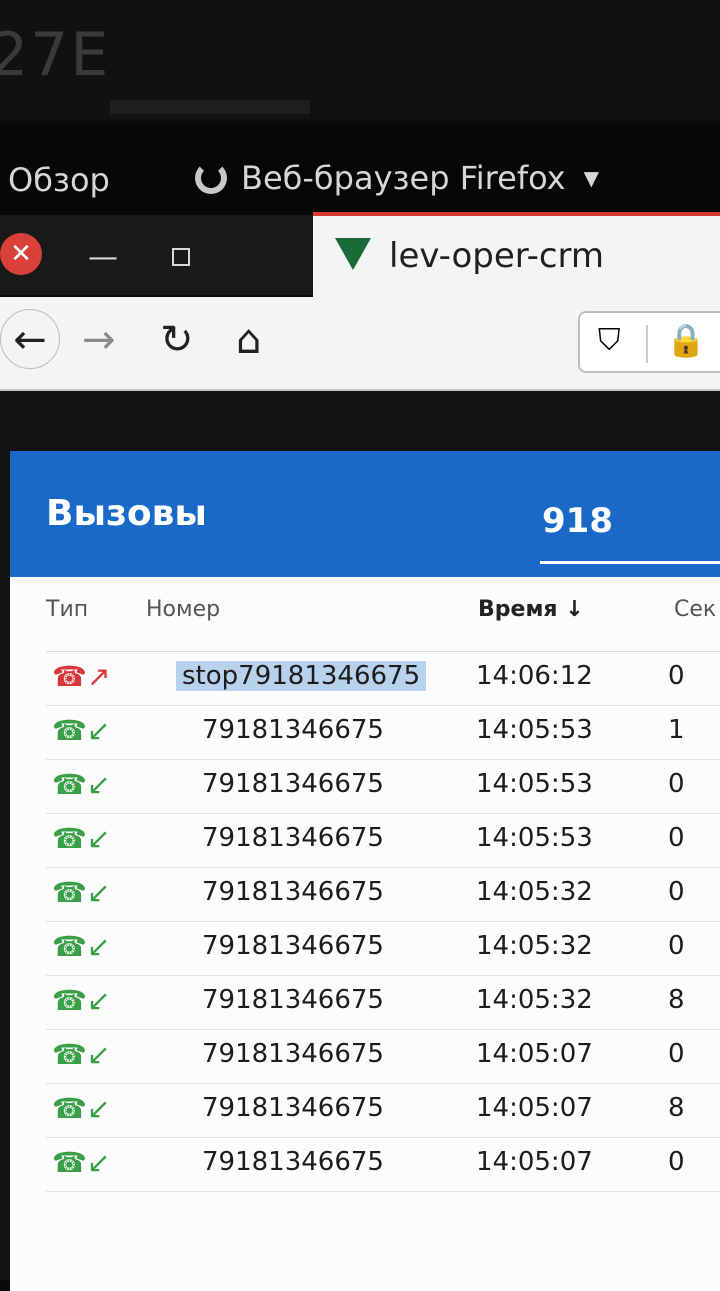  Describe the element at coordinates (518, 609) in the screenshot. I see `column-header-time-label: Время` at that location.